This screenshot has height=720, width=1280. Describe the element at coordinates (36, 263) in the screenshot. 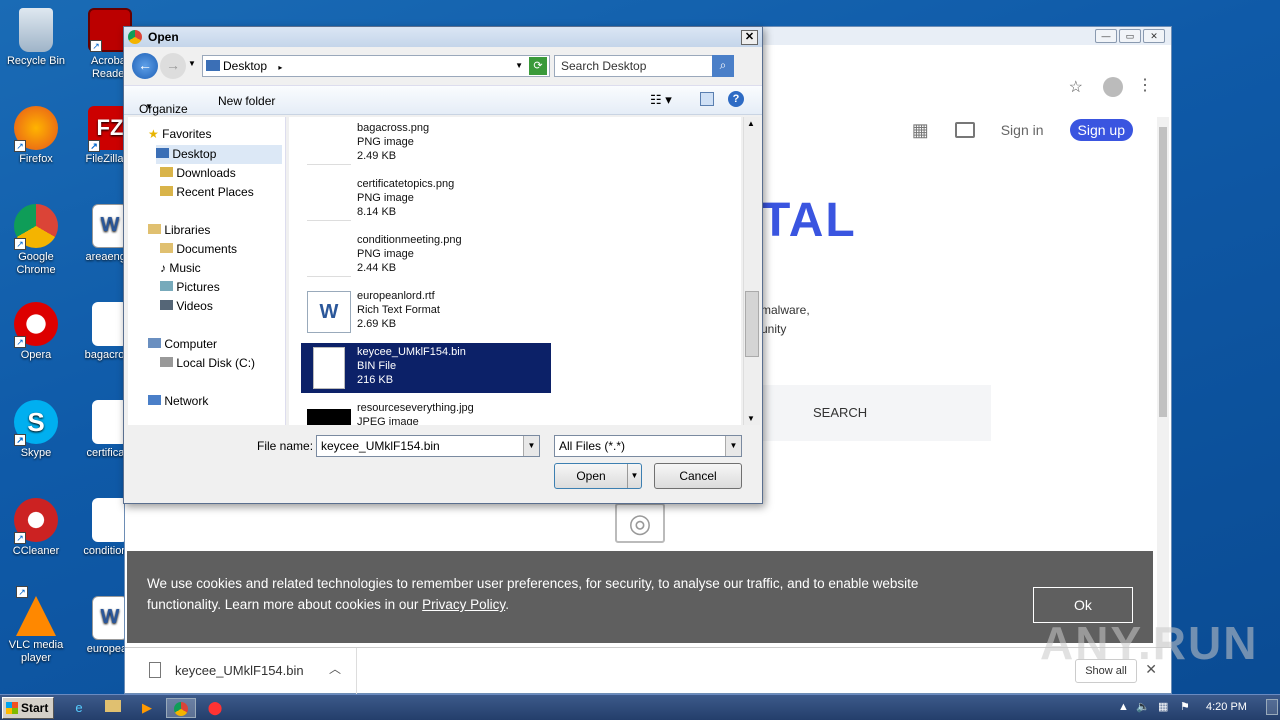

I see `desktop-icon-label: Google Chrome` at that location.